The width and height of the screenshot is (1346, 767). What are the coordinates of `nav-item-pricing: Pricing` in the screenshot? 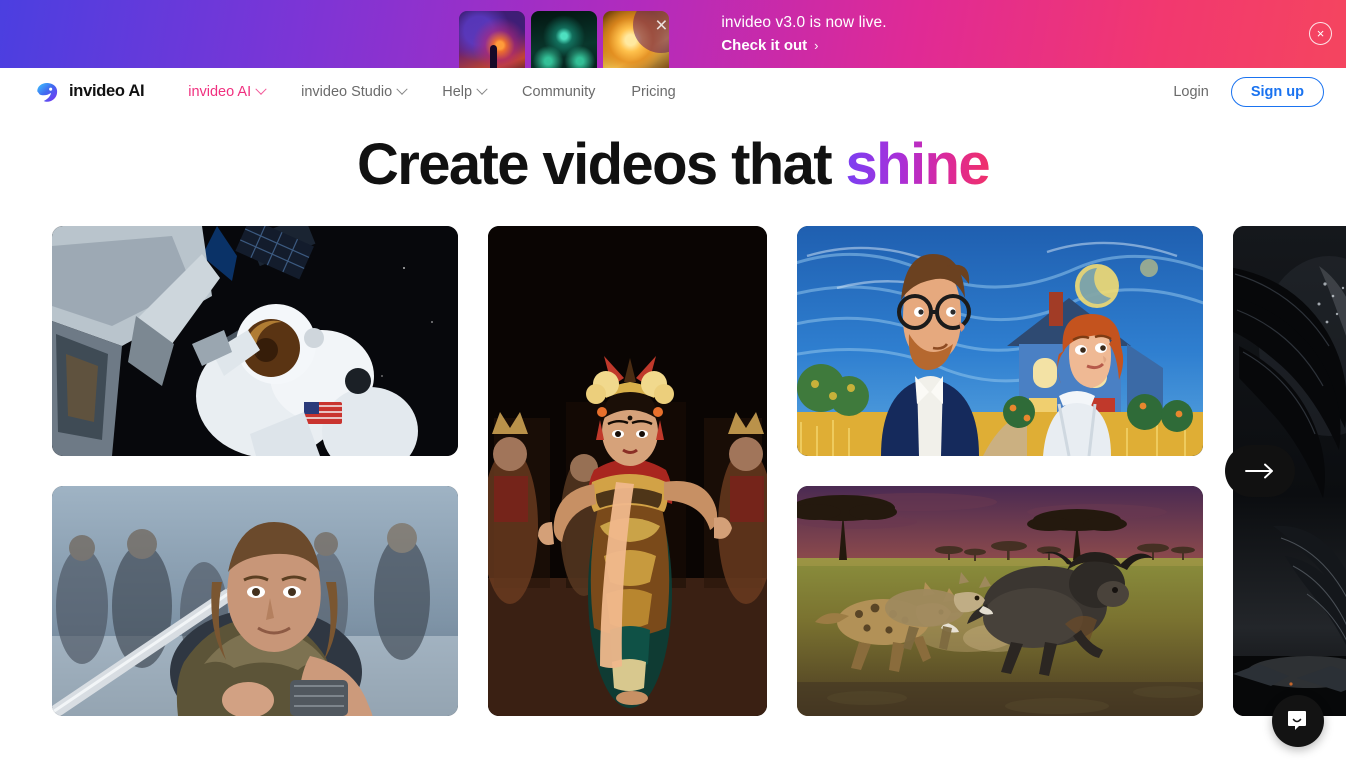 It's located at (653, 92).